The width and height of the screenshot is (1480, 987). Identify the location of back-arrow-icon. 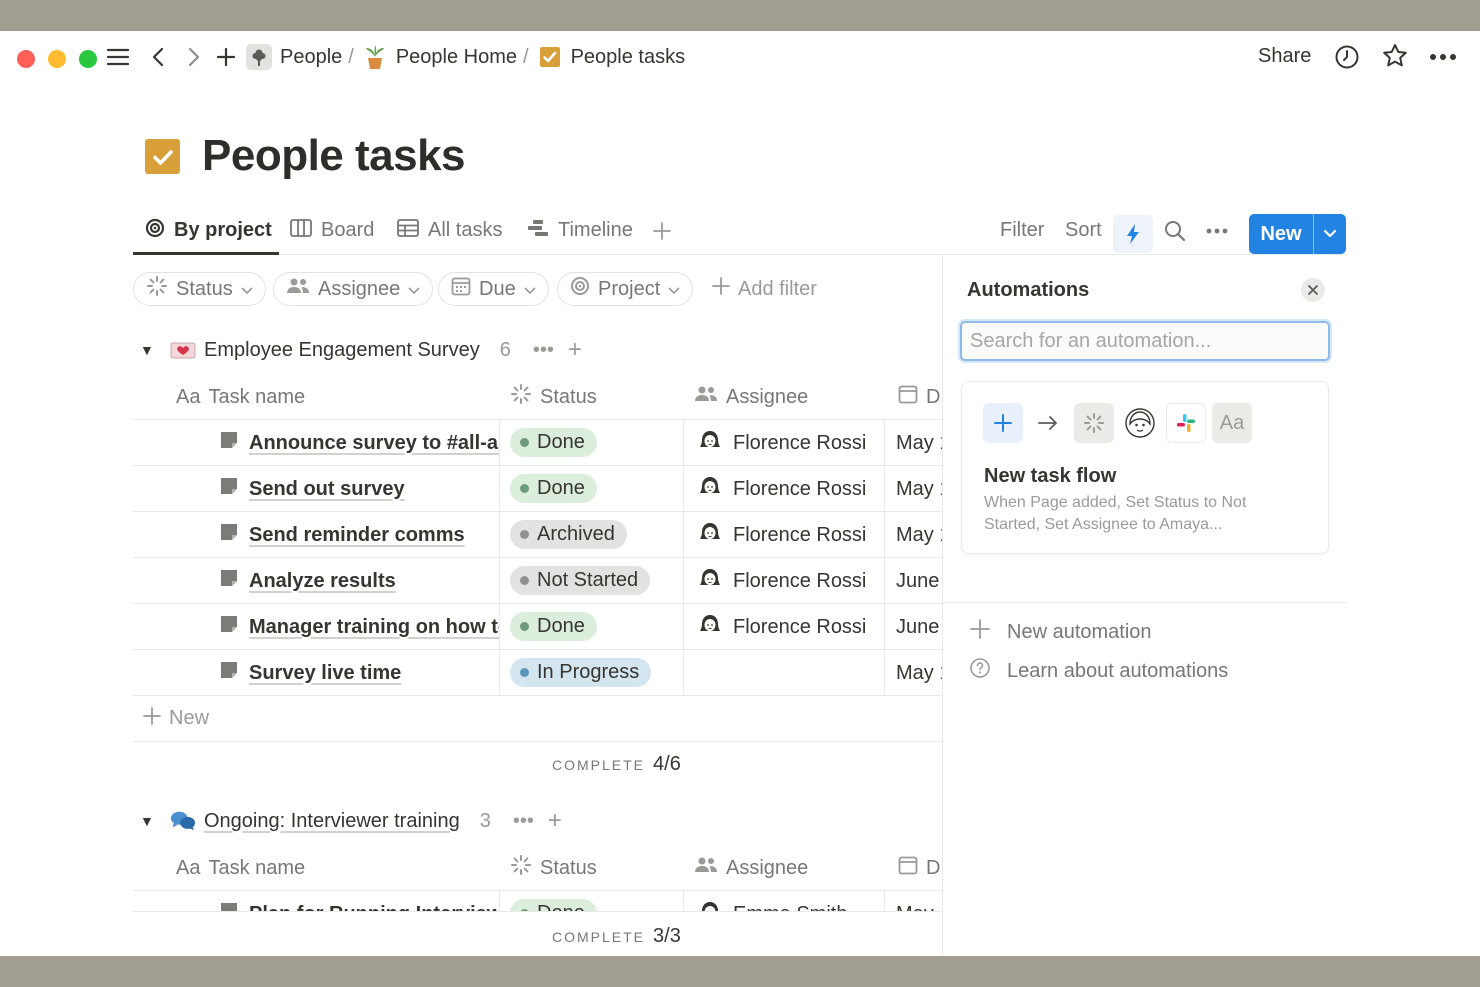
(158, 57).